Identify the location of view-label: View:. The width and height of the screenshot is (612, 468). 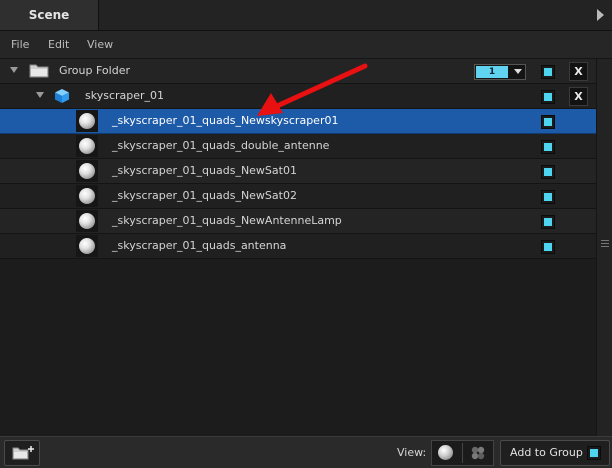
(412, 452).